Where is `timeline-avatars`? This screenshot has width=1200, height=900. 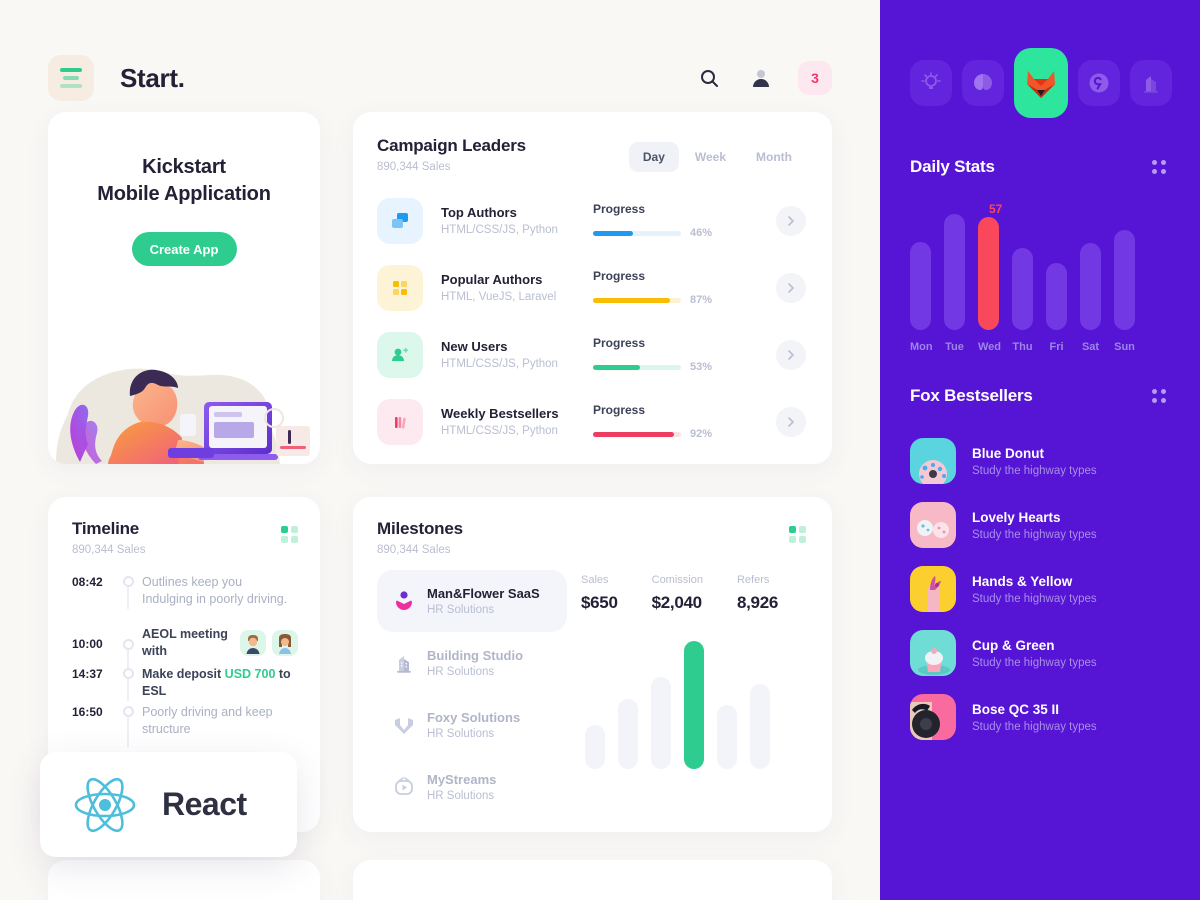
timeline-avatars is located at coordinates (269, 643).